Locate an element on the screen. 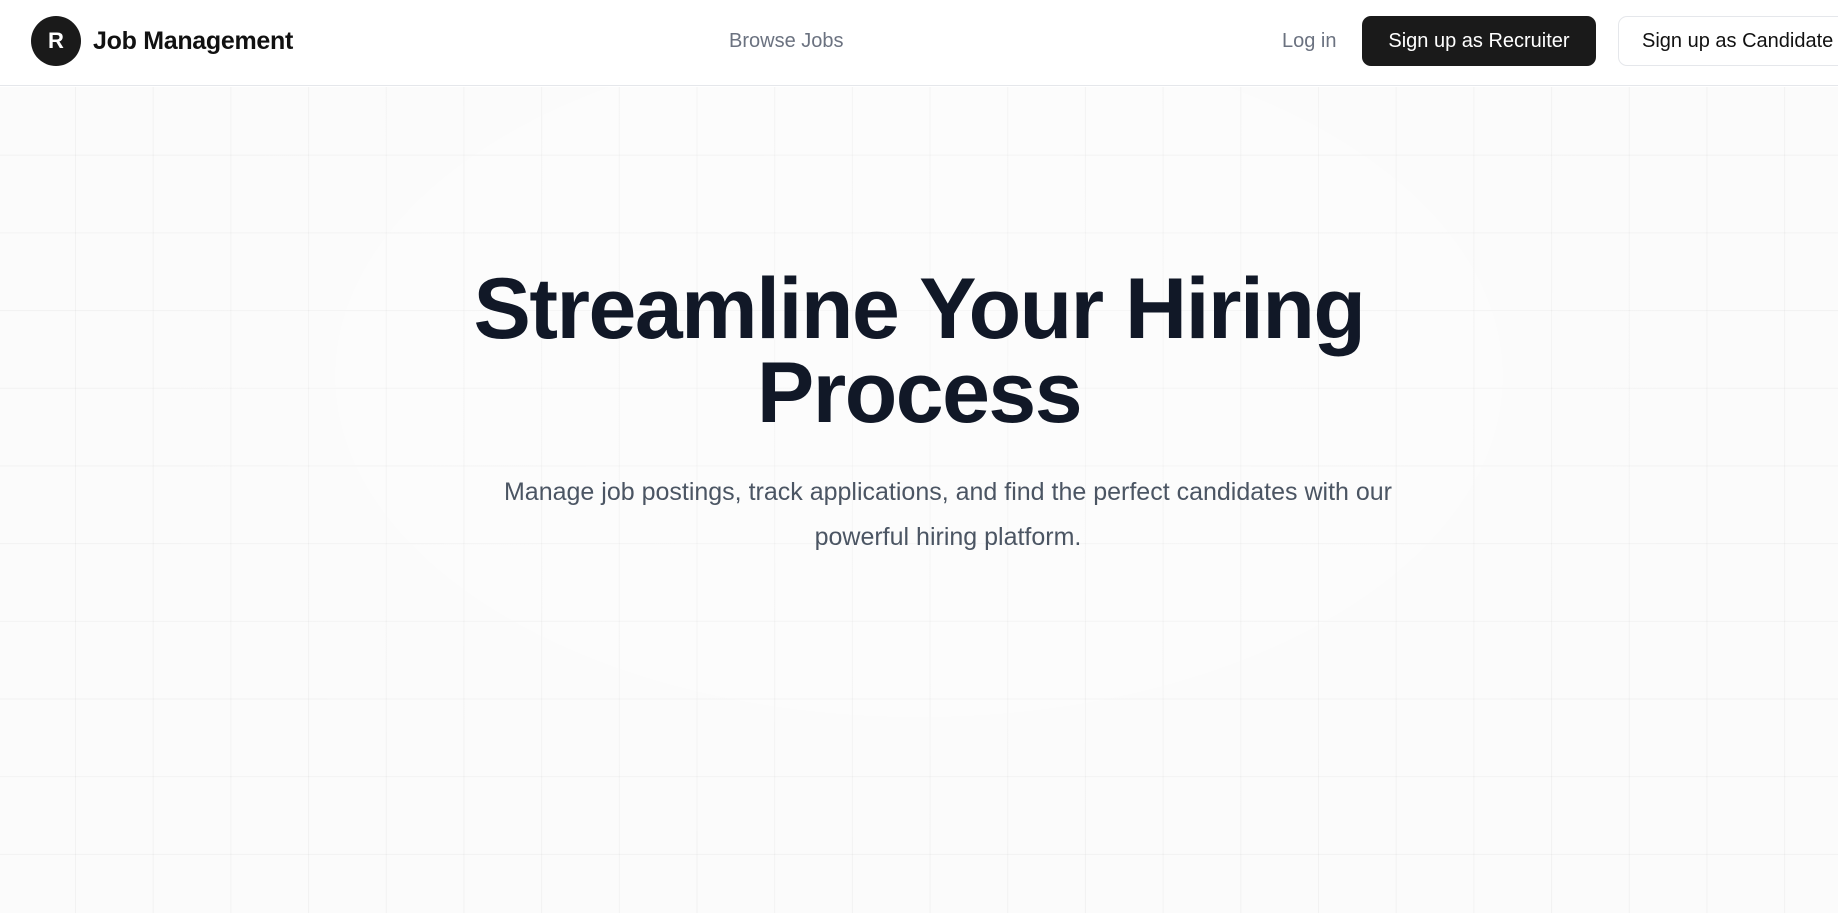  login-link: Log in is located at coordinates (1309, 41).